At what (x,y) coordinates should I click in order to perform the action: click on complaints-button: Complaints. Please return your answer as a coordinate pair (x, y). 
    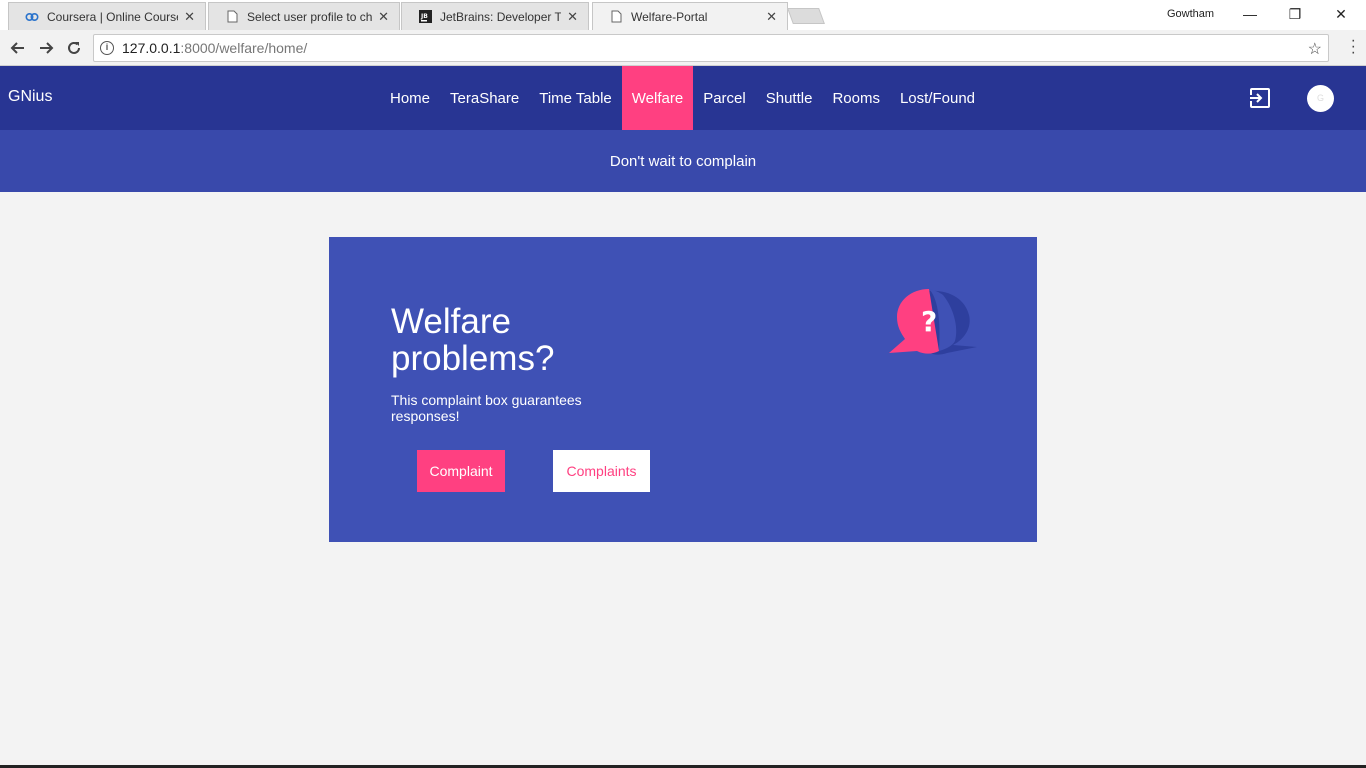
    Looking at the image, I should click on (601, 471).